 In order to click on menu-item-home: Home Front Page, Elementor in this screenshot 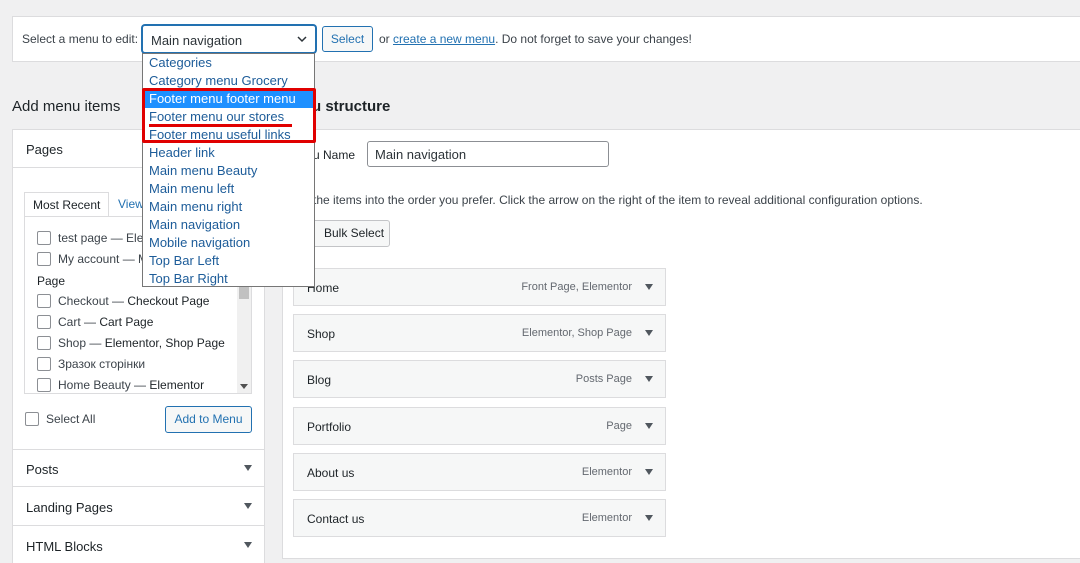, I will do `click(479, 287)`.